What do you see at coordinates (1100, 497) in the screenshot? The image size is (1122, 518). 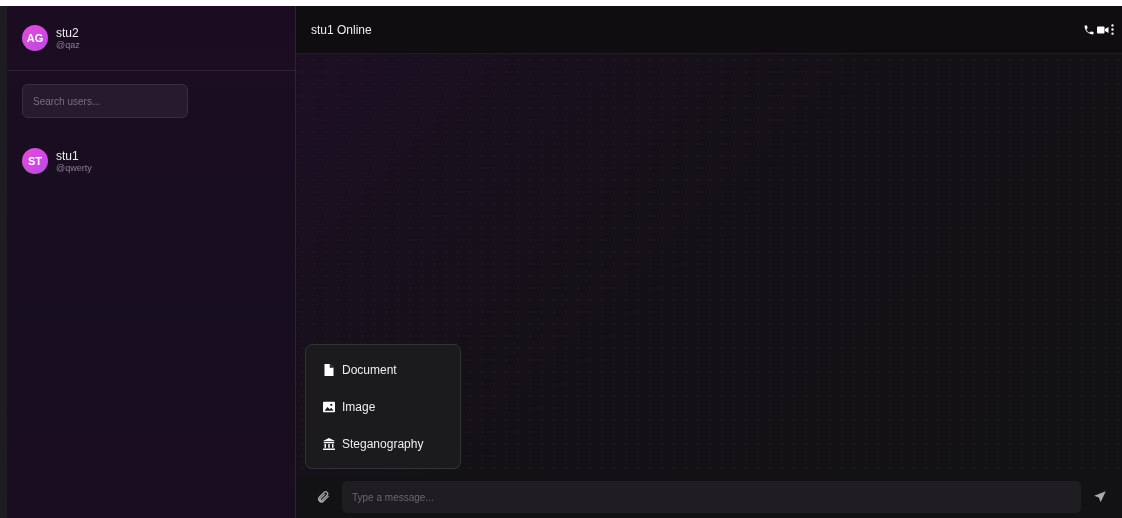 I see `send-icon` at bounding box center [1100, 497].